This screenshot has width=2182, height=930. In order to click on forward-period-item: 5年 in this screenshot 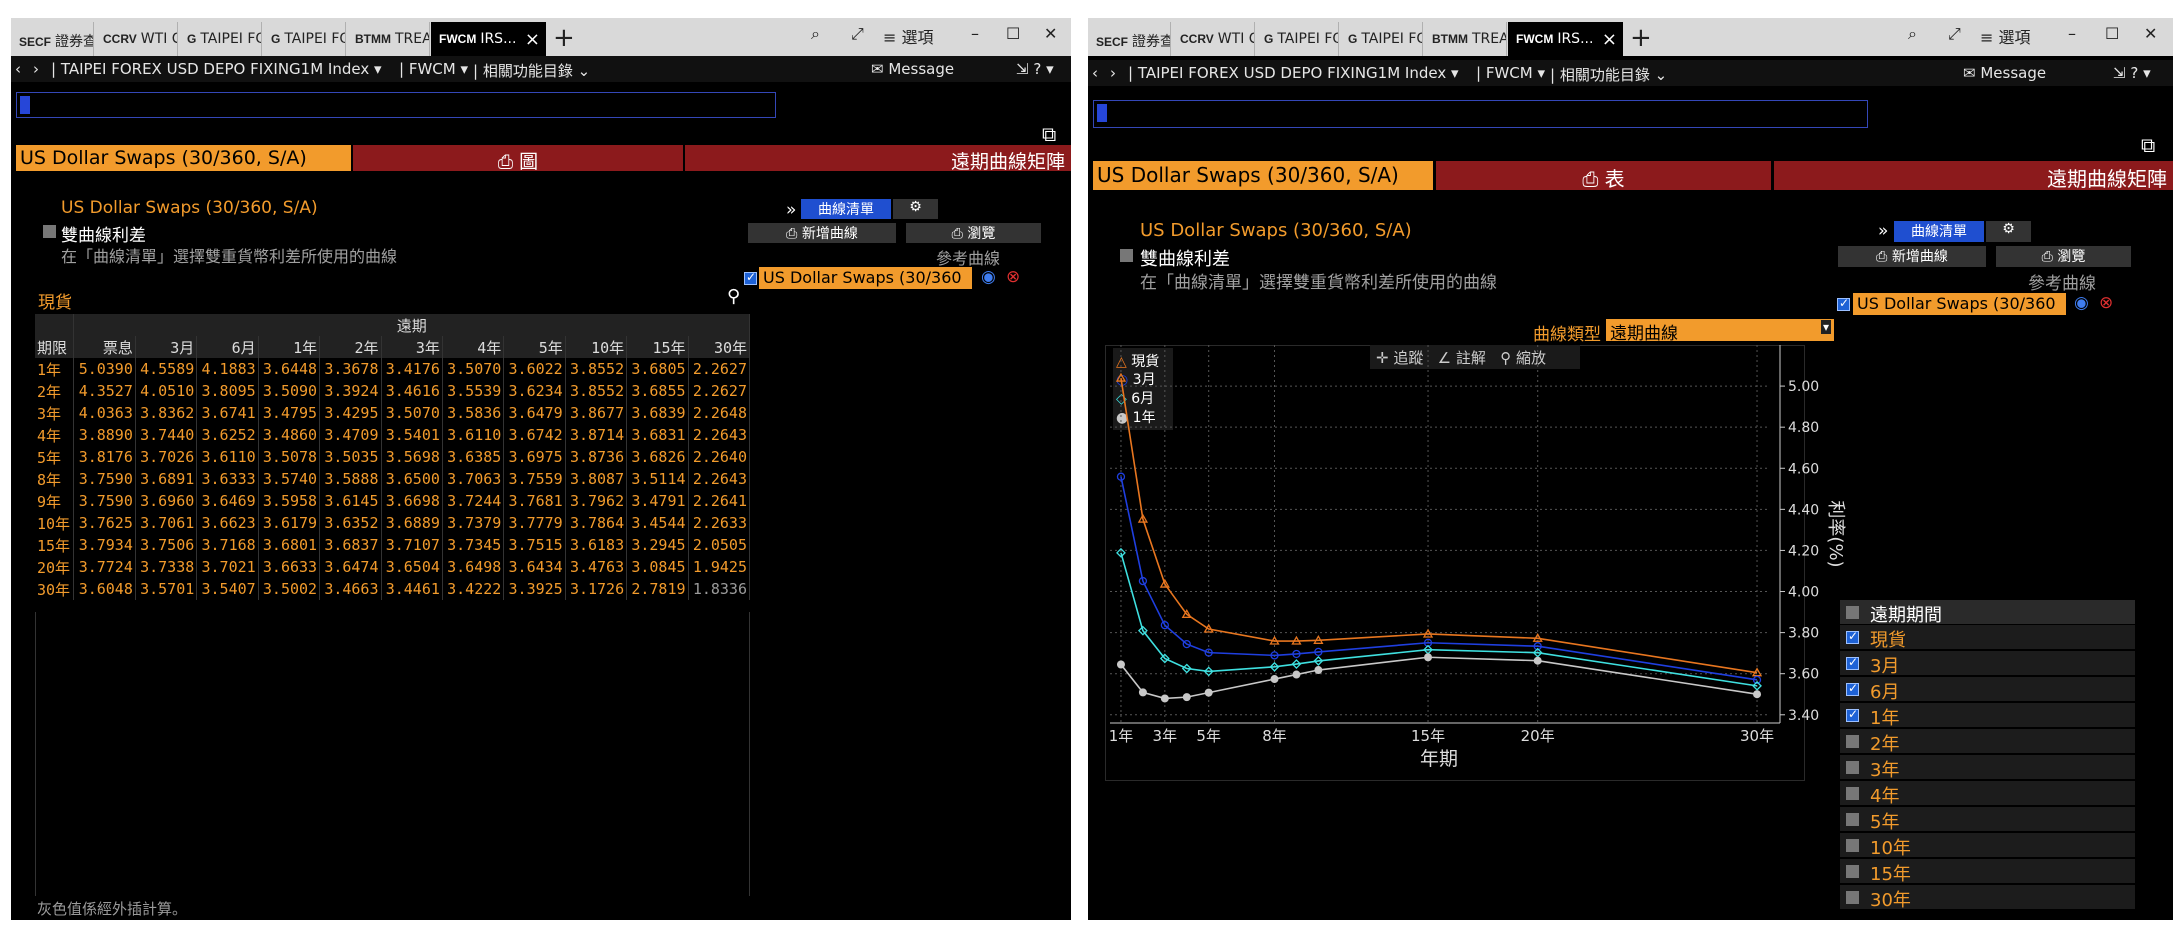, I will do `click(1987, 820)`.